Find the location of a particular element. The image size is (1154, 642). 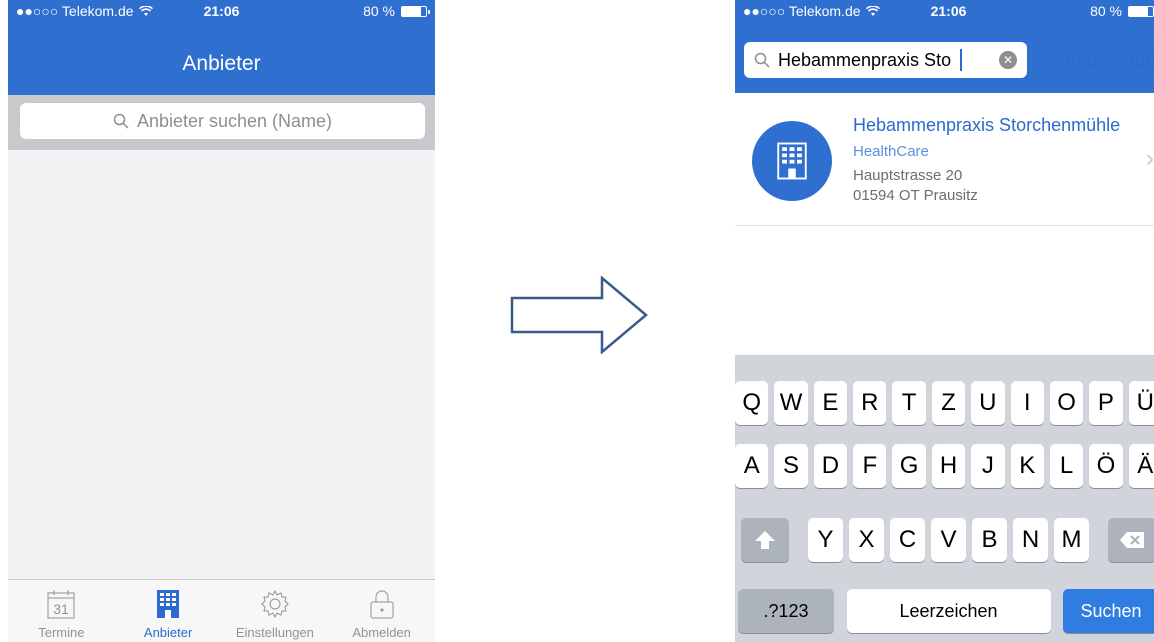

backspace-icon is located at coordinates (1132, 540).